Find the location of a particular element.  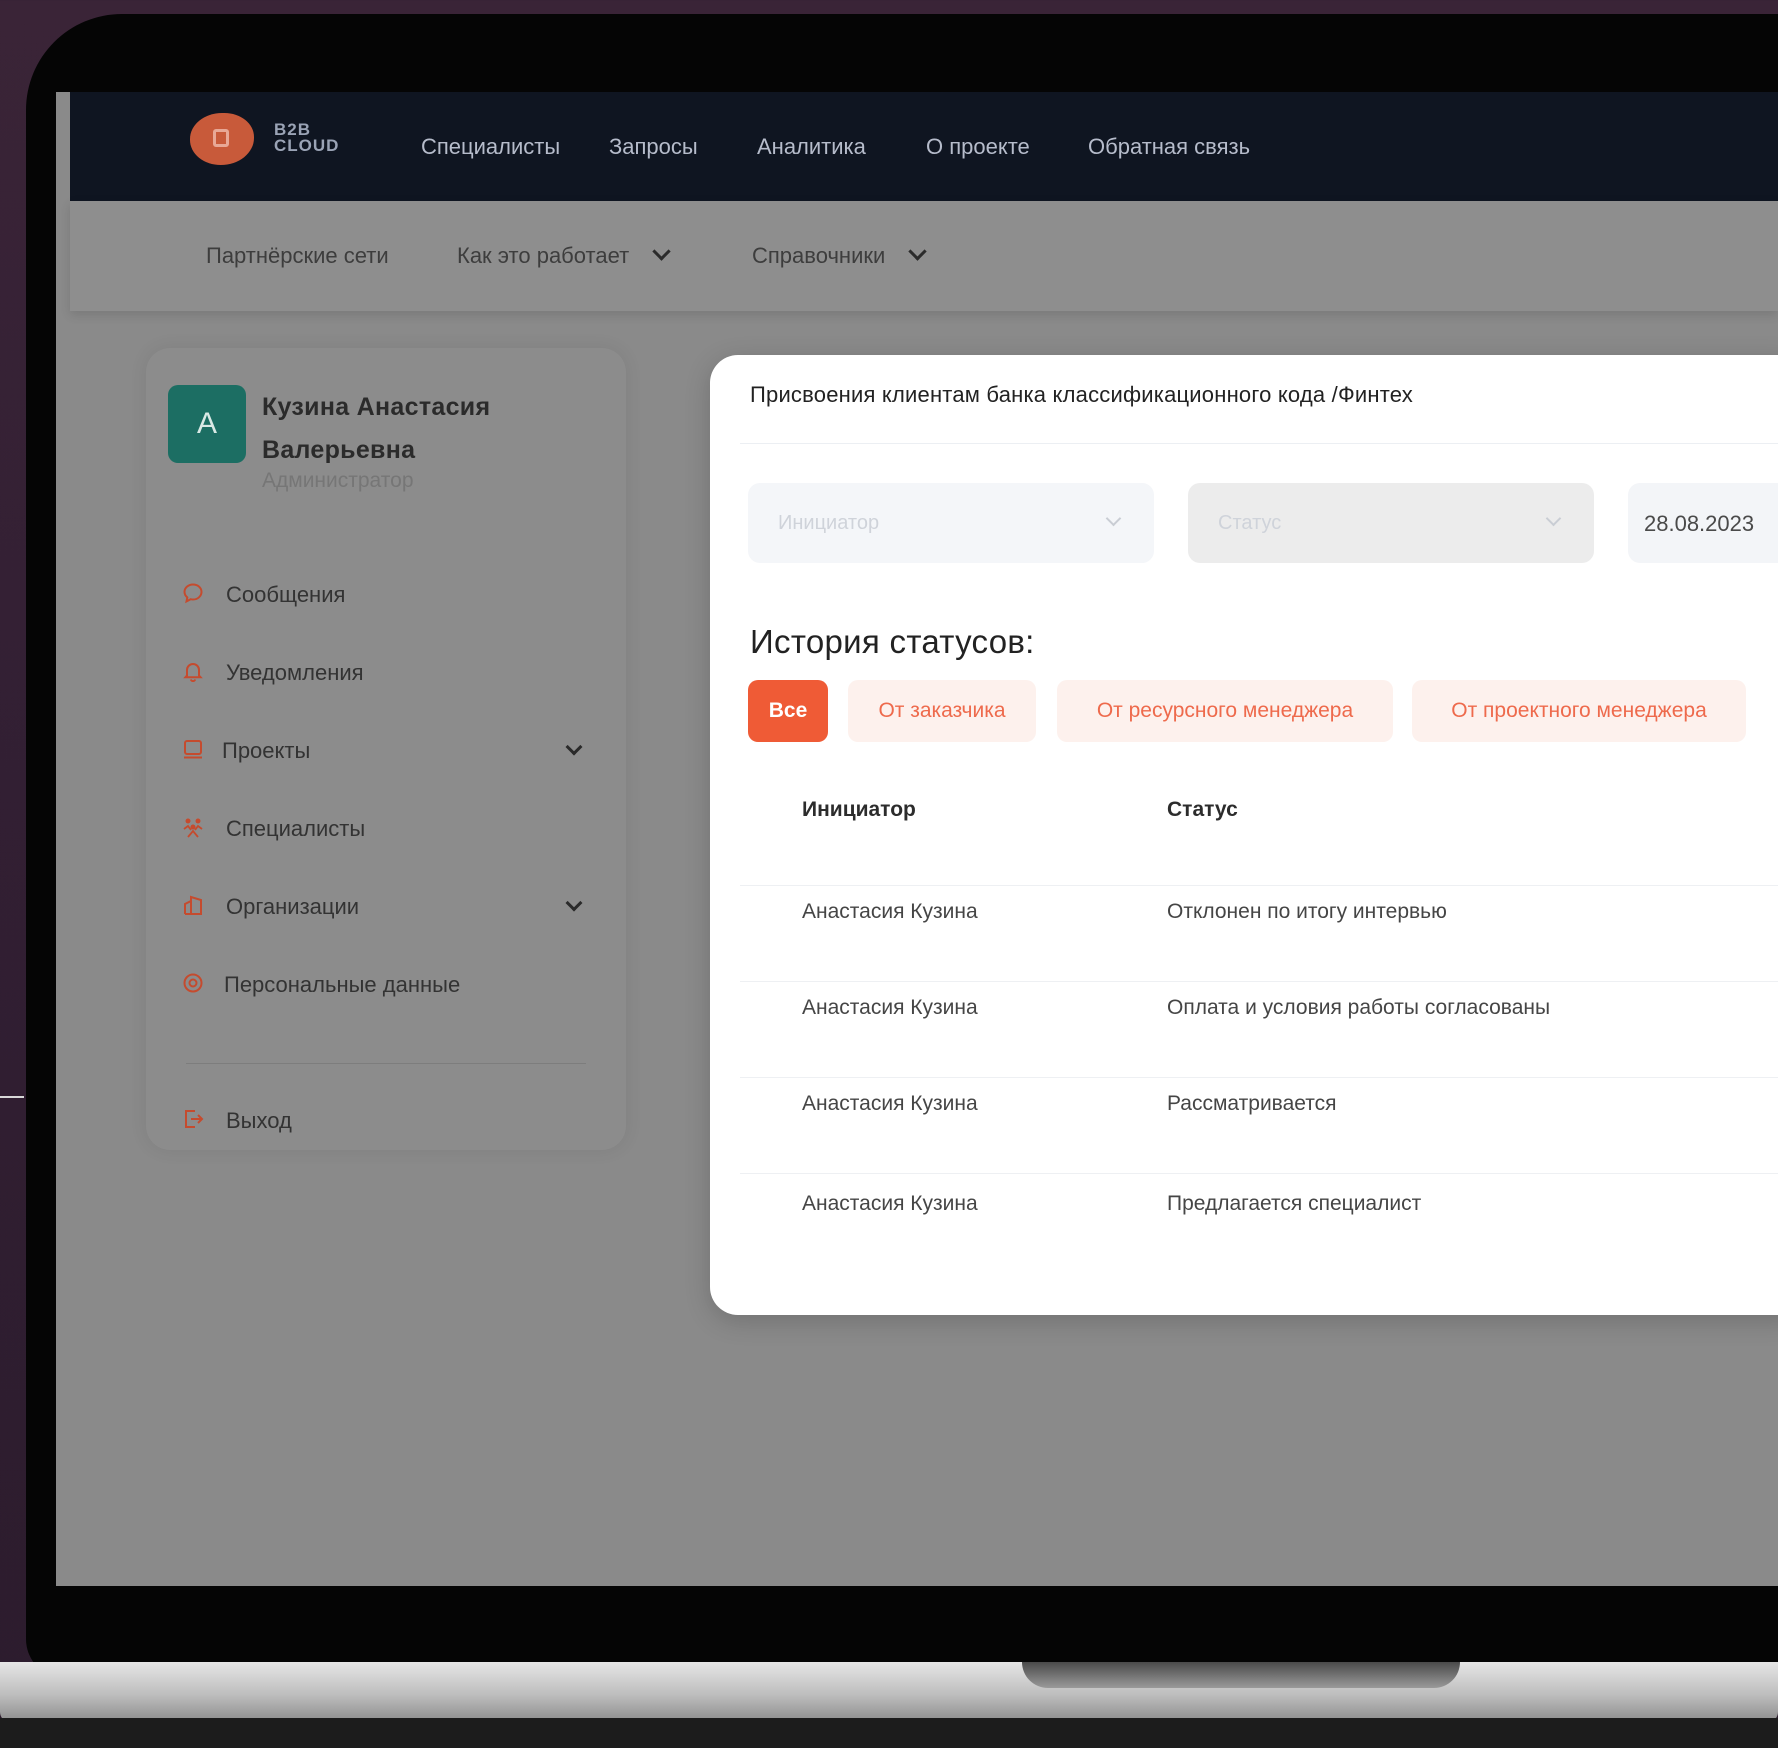

sidebar-item-label: Сообщения is located at coordinates (286, 594).